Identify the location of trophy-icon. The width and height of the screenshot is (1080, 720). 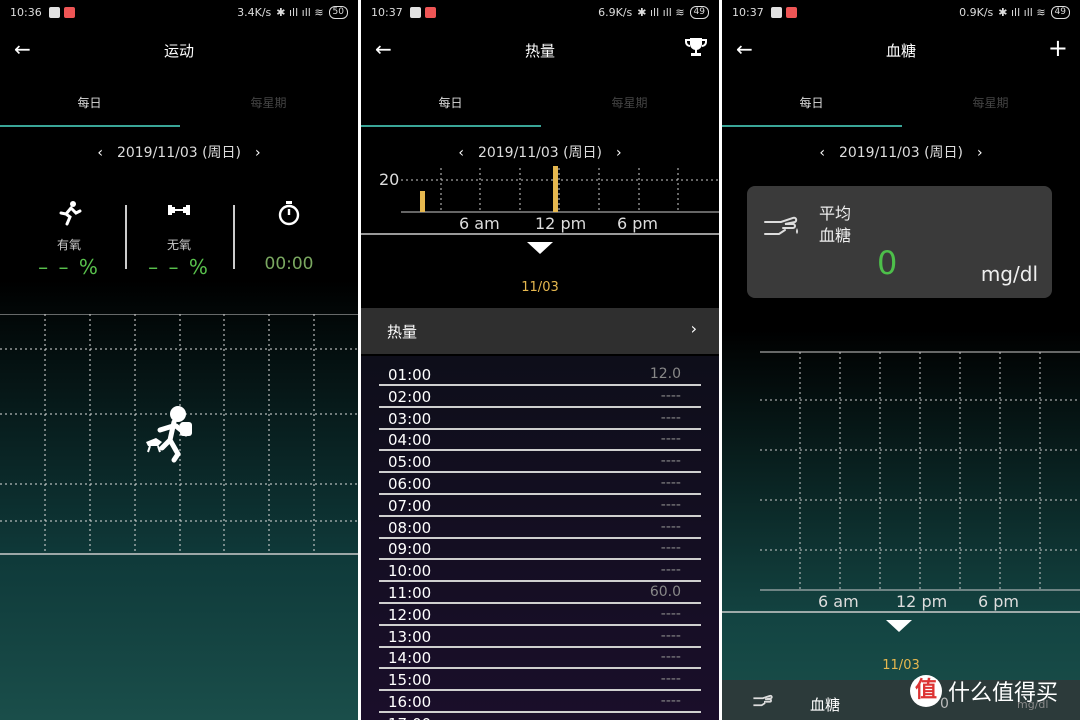
(696, 49).